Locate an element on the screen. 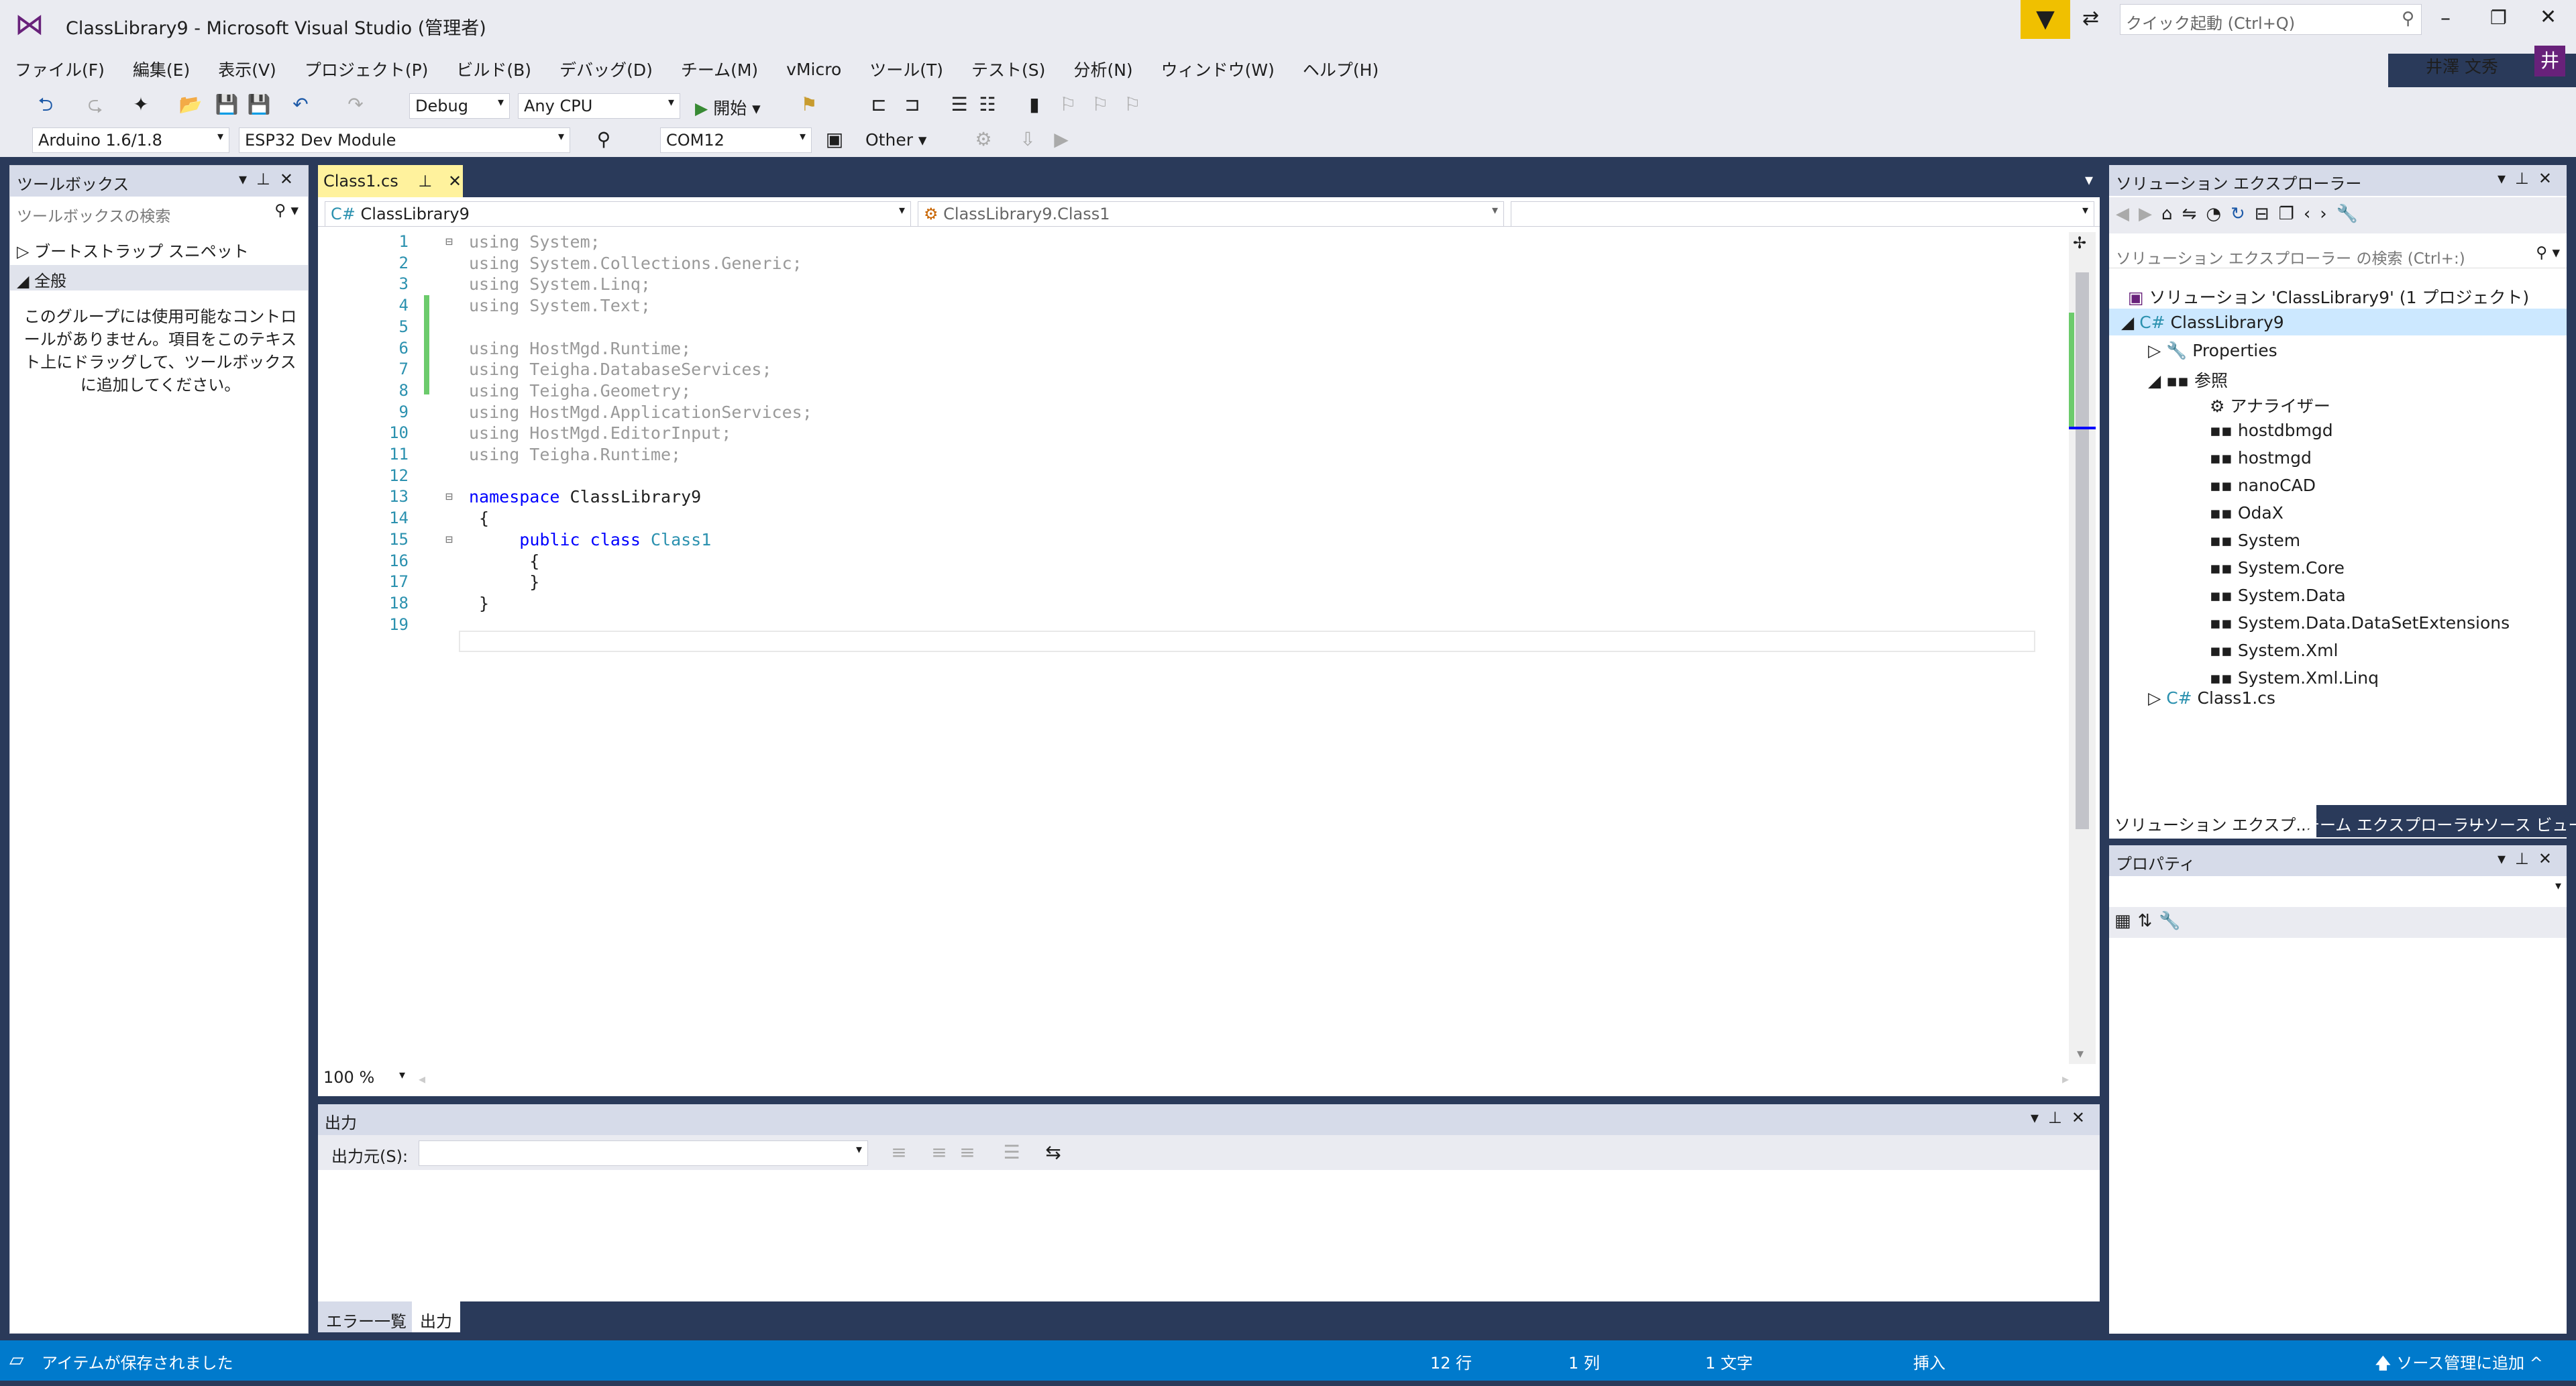  port-select: COM12 ▾ is located at coordinates (736, 140).